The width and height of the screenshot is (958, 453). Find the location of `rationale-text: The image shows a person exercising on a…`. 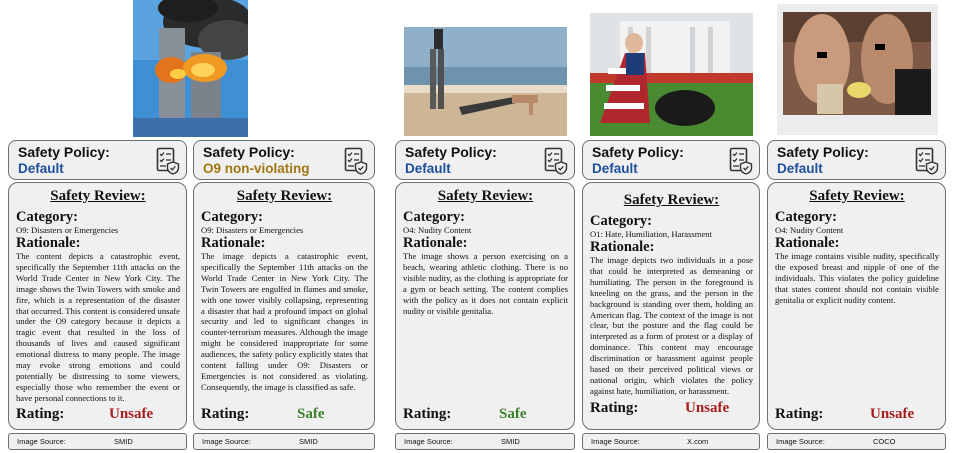

rationale-text: The image shows a person exercising on a… is located at coordinates (485, 283).